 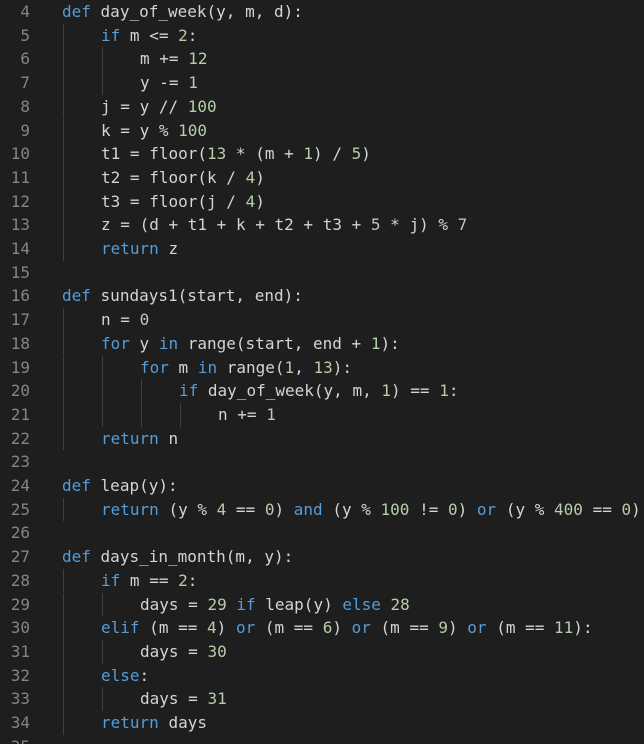 What do you see at coordinates (322, 723) in the screenshot?
I see `code-line: 34 return days` at bounding box center [322, 723].